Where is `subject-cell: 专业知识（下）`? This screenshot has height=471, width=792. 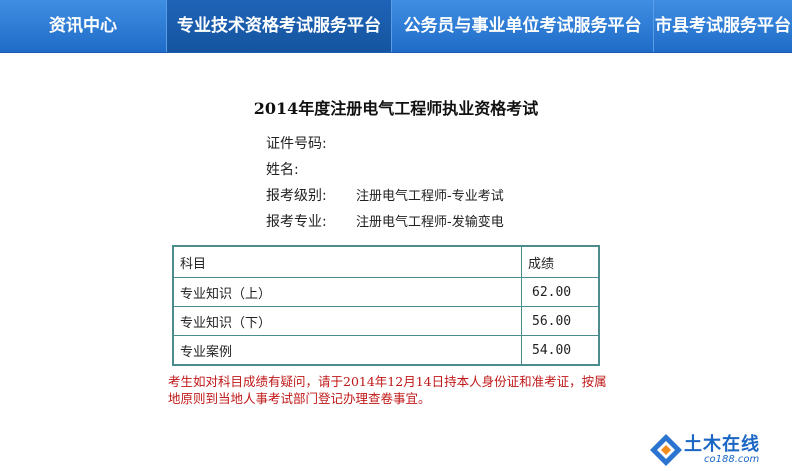 subject-cell: 专业知识（下） is located at coordinates (347, 321).